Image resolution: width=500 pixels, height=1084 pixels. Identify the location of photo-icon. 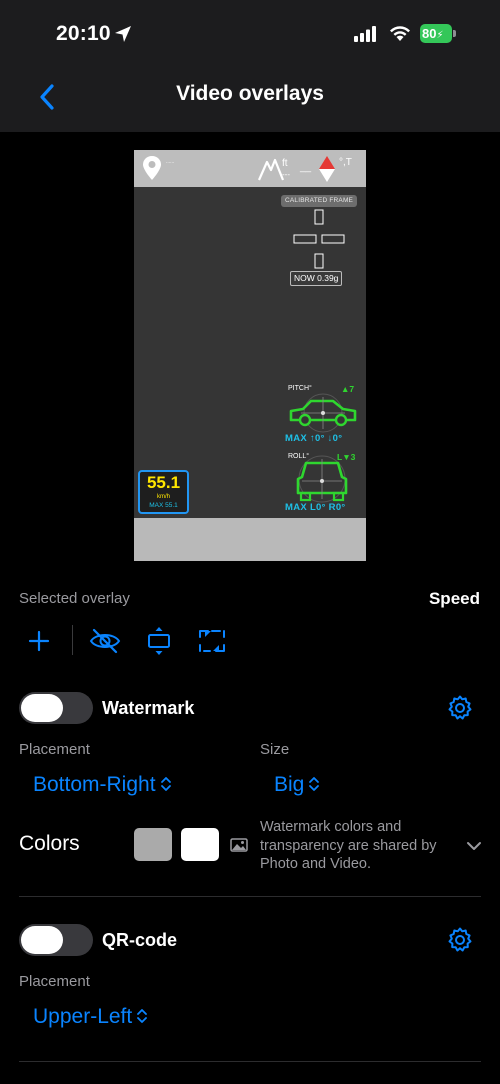
(239, 845).